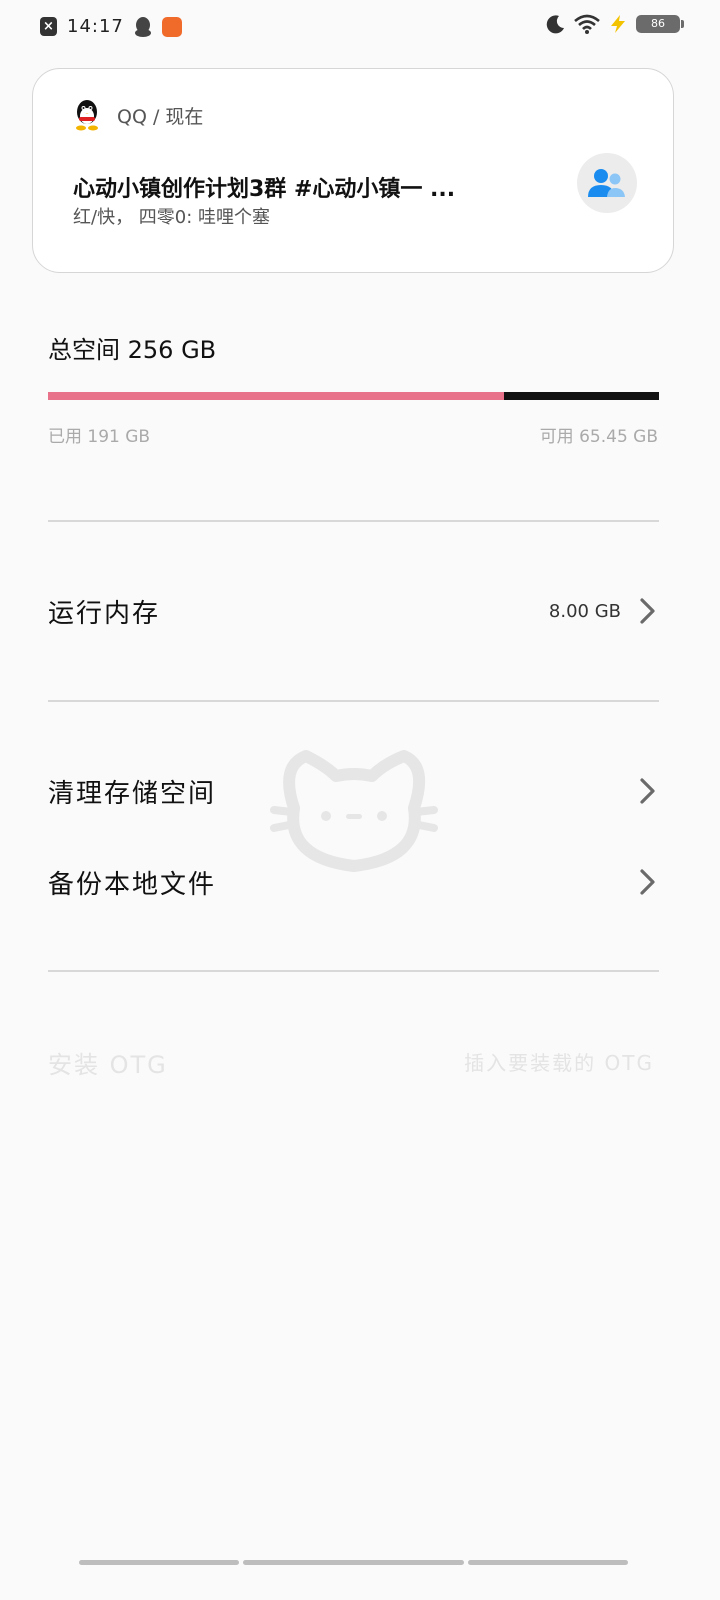  Describe the element at coordinates (360, 28) in the screenshot. I see `status-bar: × 14:17 86` at that location.